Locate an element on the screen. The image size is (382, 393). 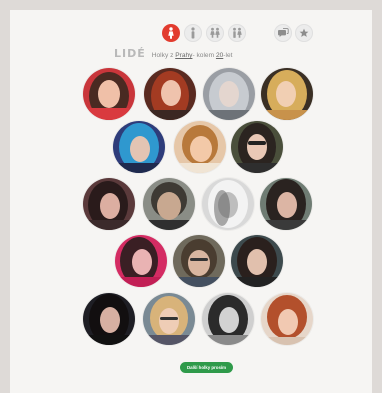
filter-couple-button is located at coordinates (237, 33).